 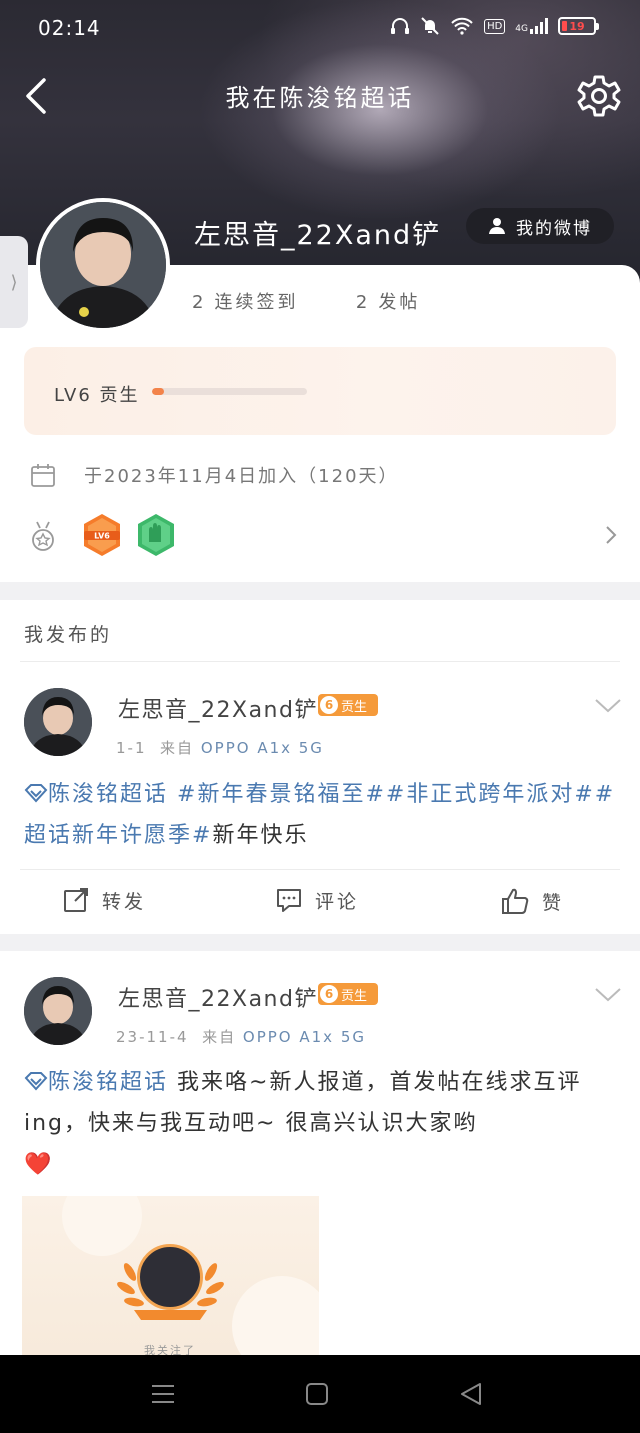 What do you see at coordinates (69, 28) in the screenshot?
I see `status-time: 02:14` at bounding box center [69, 28].